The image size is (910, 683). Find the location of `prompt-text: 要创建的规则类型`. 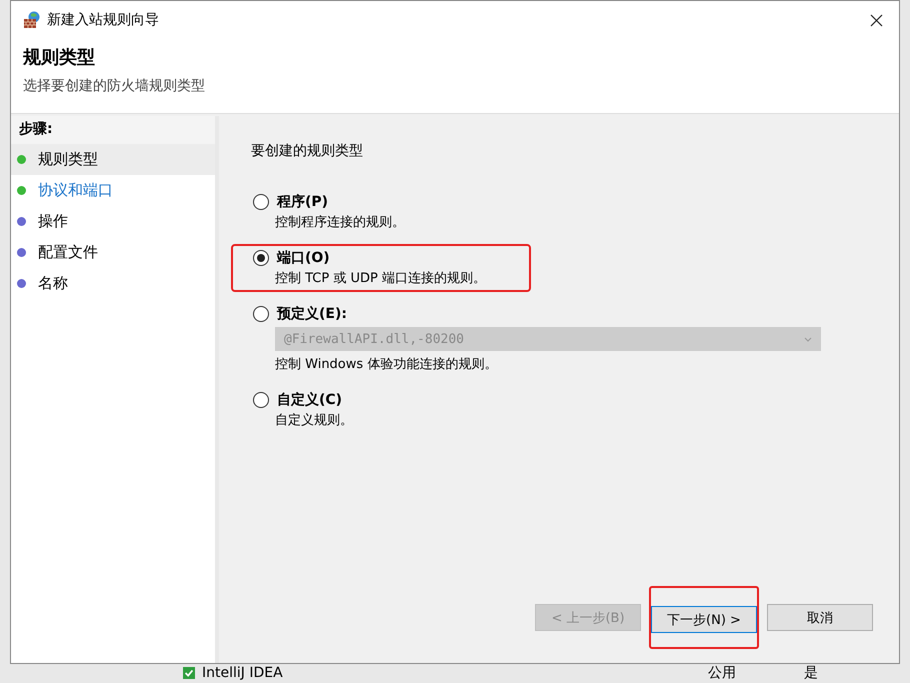

prompt-text: 要创建的规则类型 is located at coordinates (307, 151).